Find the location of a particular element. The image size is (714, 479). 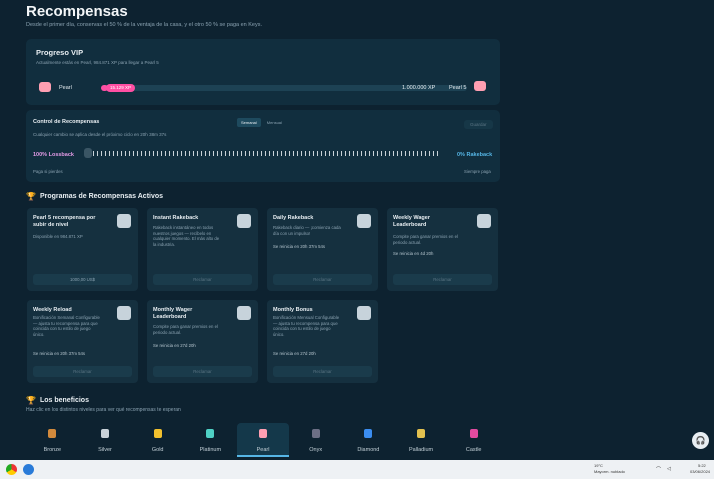

next-tier-label: Pearl 5 is located at coordinates (458, 88).